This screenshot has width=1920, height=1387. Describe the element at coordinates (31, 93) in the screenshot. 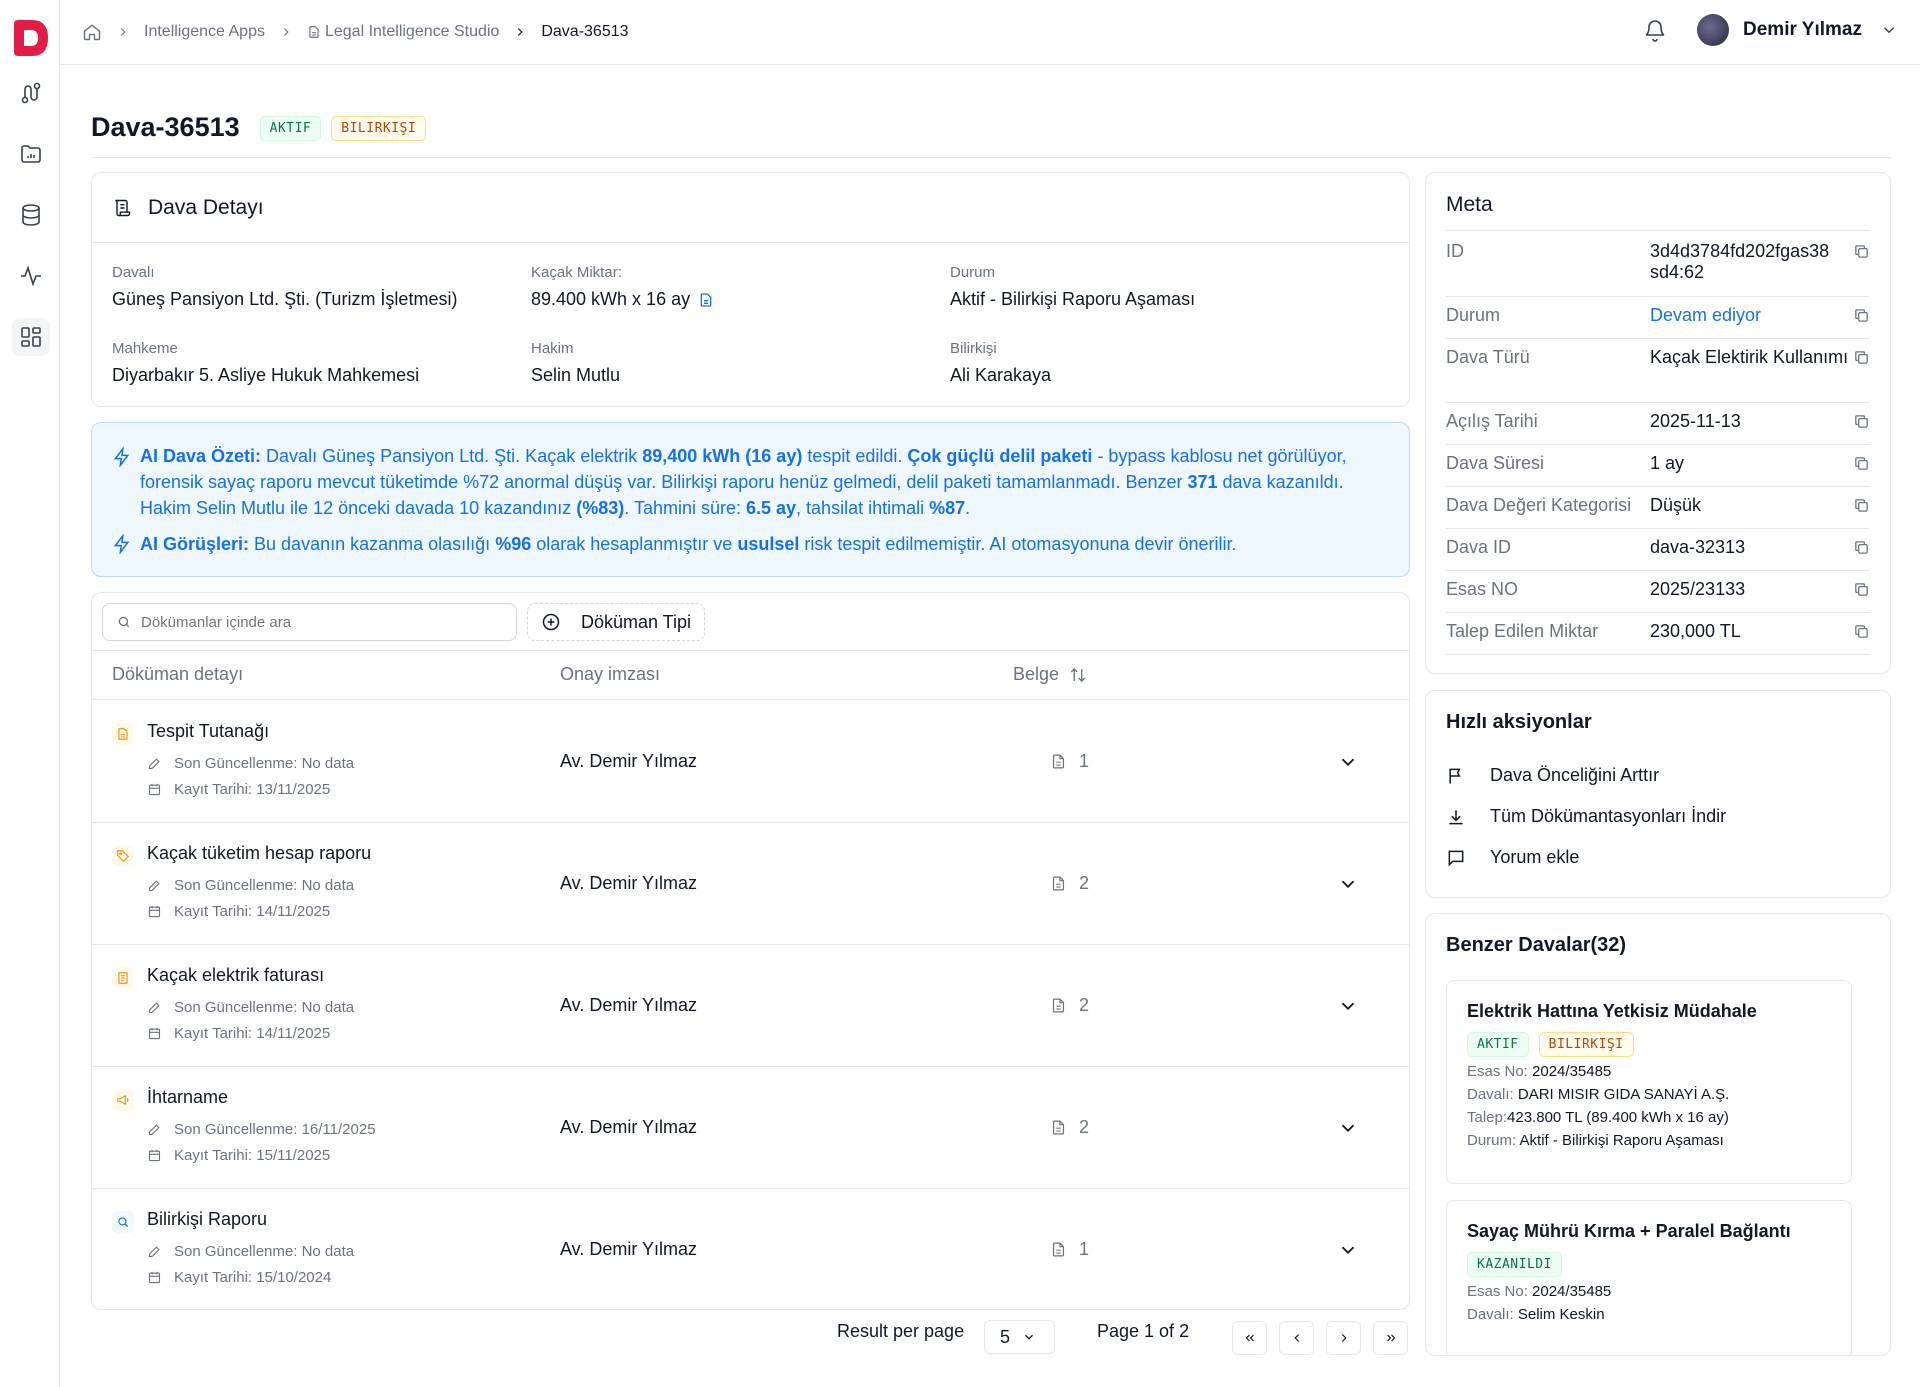

I see `workflow-icon` at that location.